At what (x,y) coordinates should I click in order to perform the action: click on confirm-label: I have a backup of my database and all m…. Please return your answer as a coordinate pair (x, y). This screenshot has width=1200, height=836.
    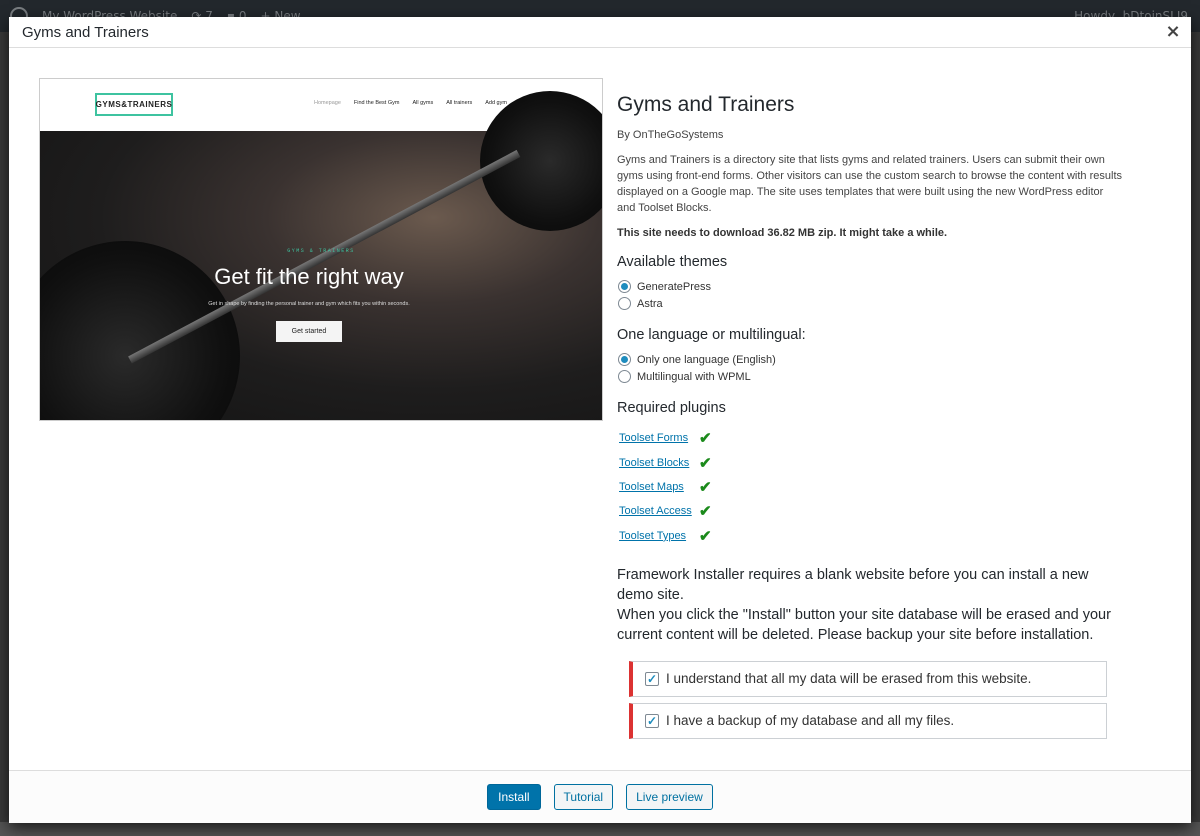
    Looking at the image, I should click on (810, 721).